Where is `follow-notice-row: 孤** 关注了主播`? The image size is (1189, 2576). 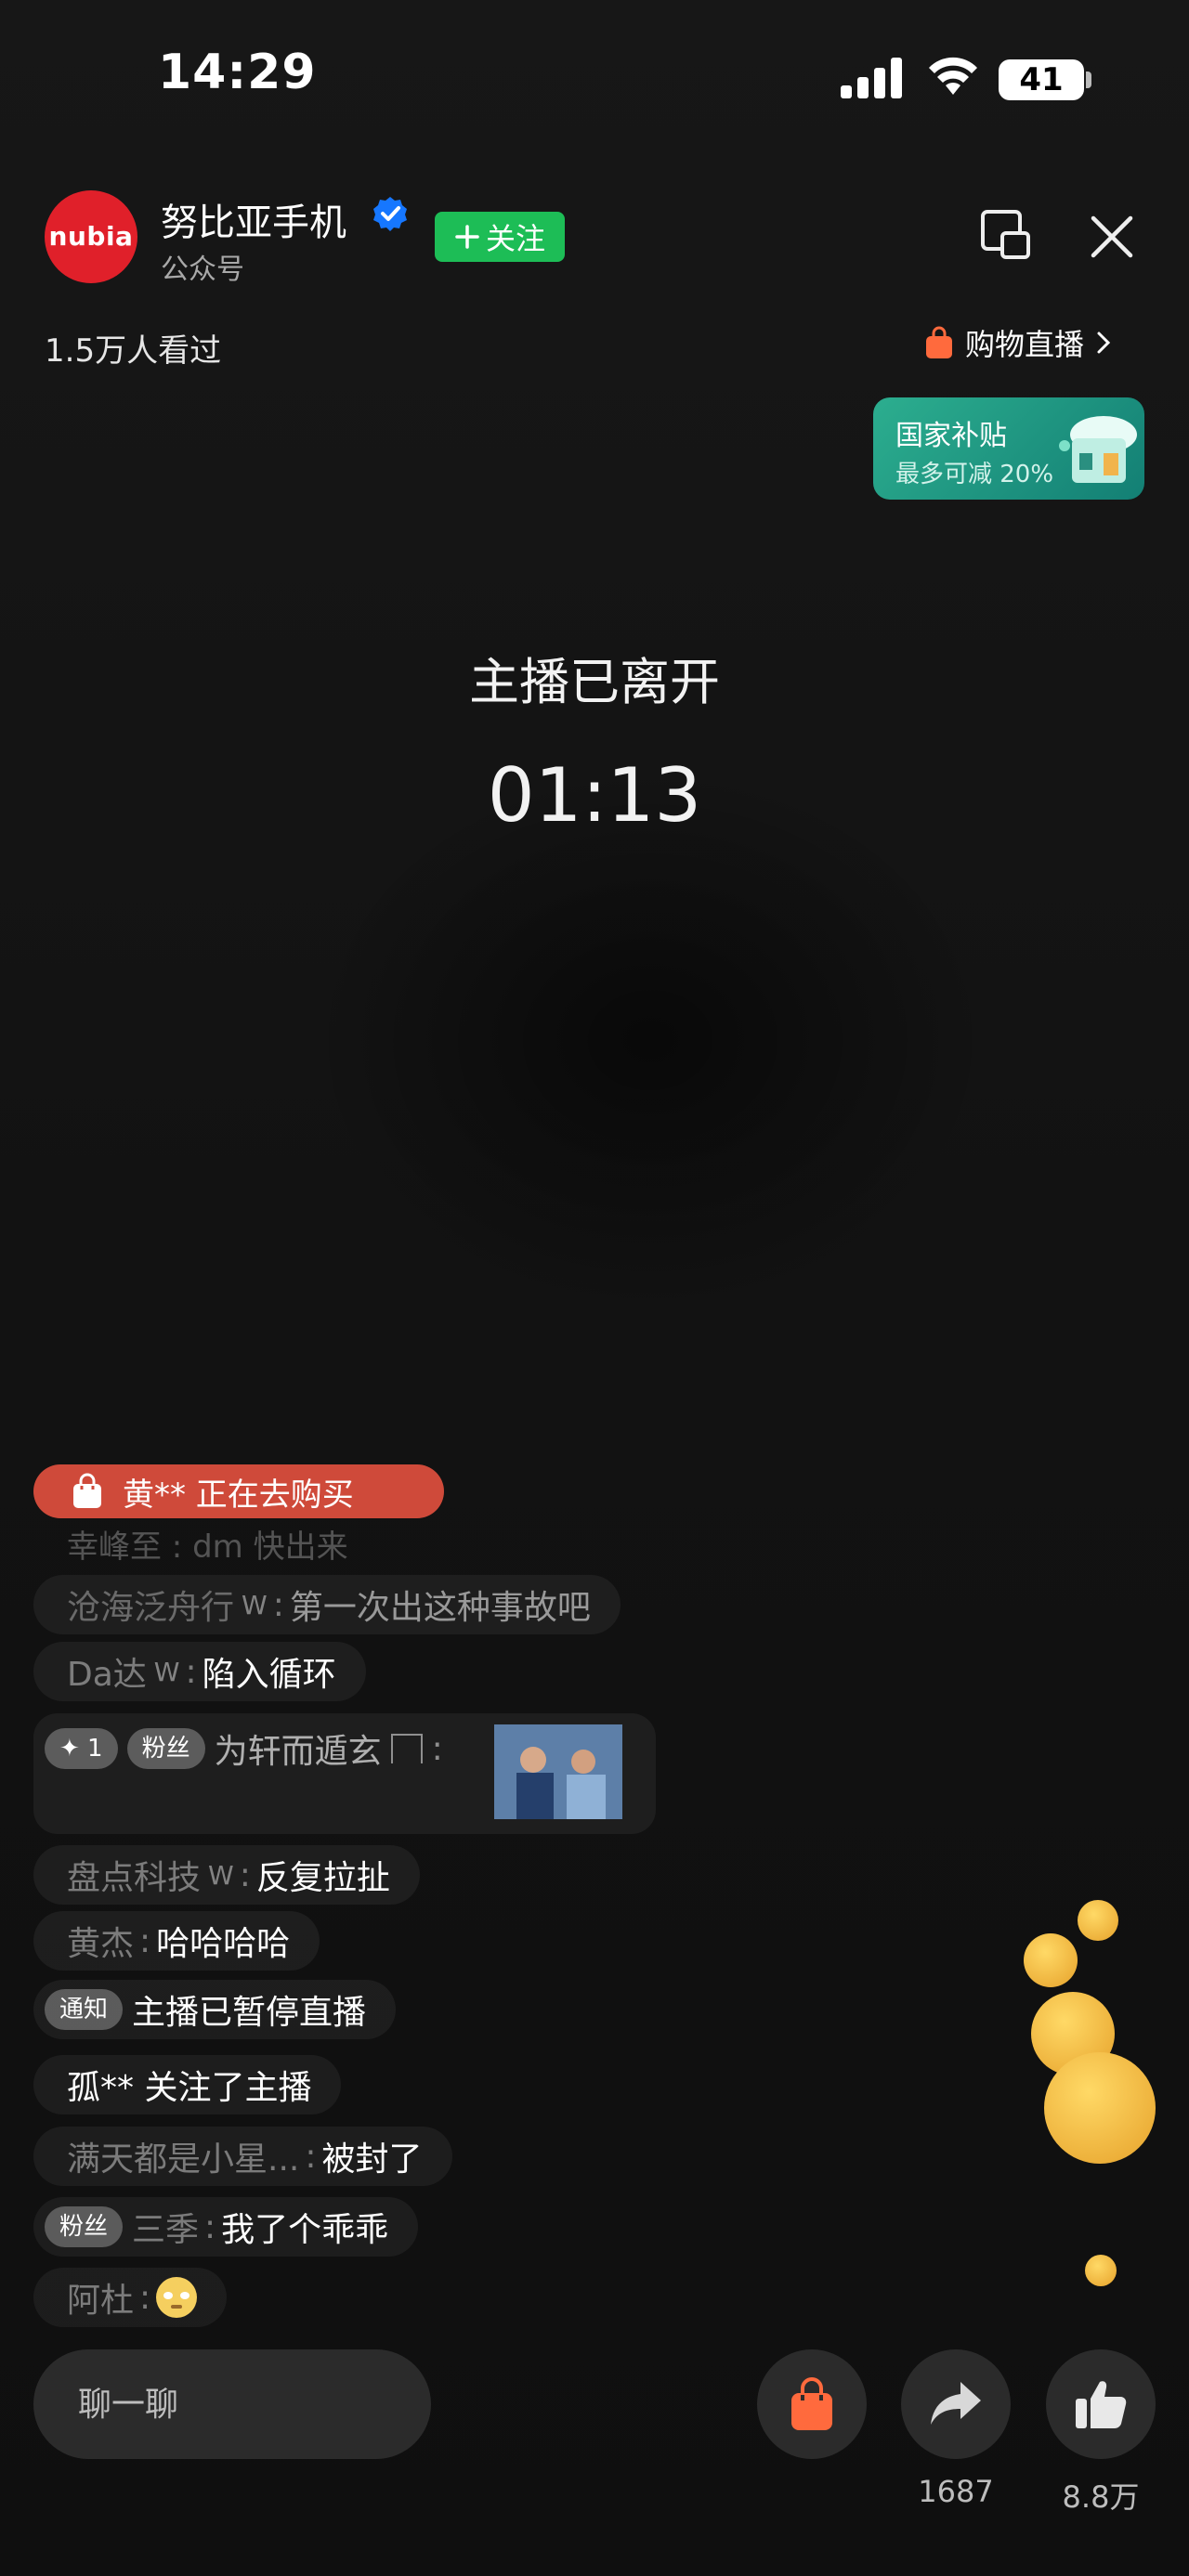 follow-notice-row: 孤** 关注了主播 is located at coordinates (187, 2084).